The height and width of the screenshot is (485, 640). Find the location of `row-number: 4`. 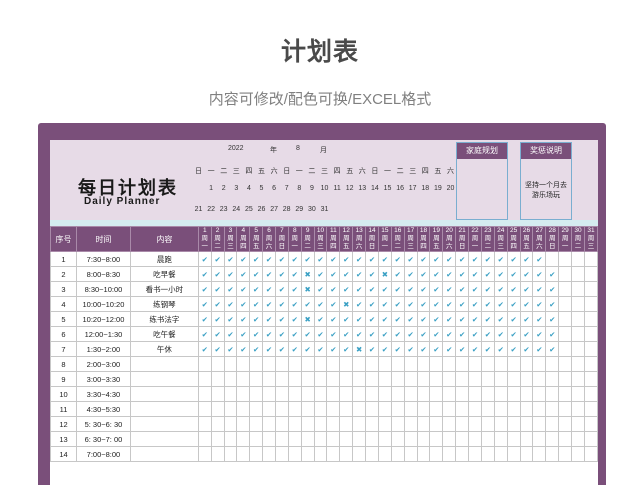

row-number: 4 is located at coordinates (63, 304).